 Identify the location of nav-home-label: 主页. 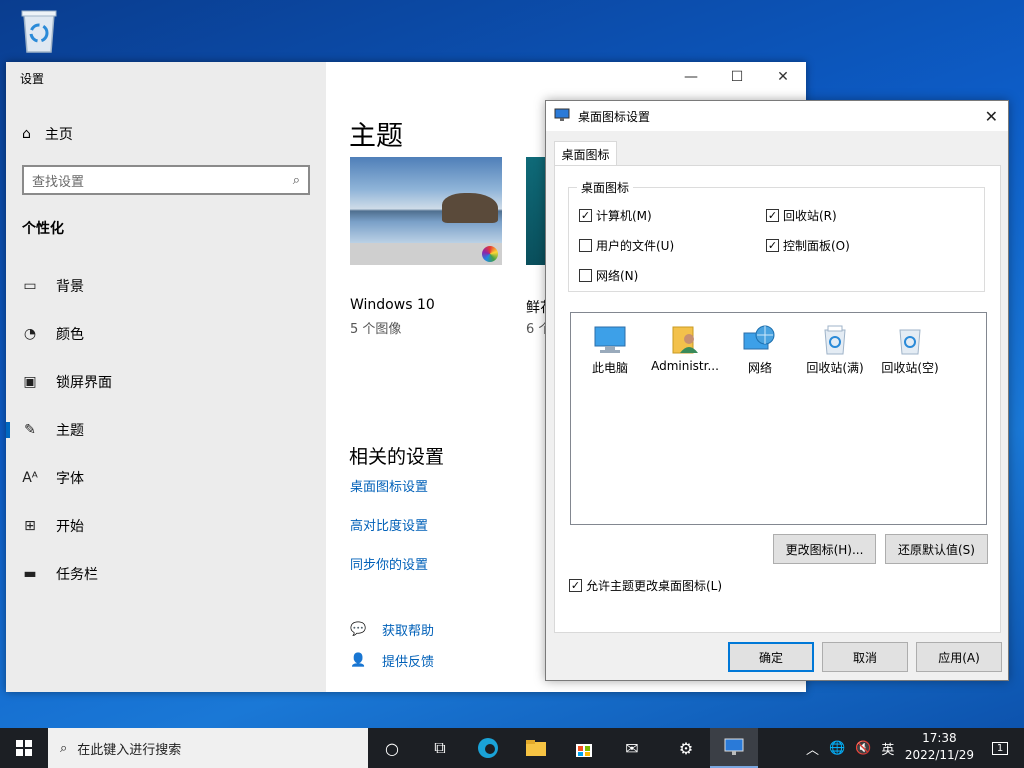
(58, 135).